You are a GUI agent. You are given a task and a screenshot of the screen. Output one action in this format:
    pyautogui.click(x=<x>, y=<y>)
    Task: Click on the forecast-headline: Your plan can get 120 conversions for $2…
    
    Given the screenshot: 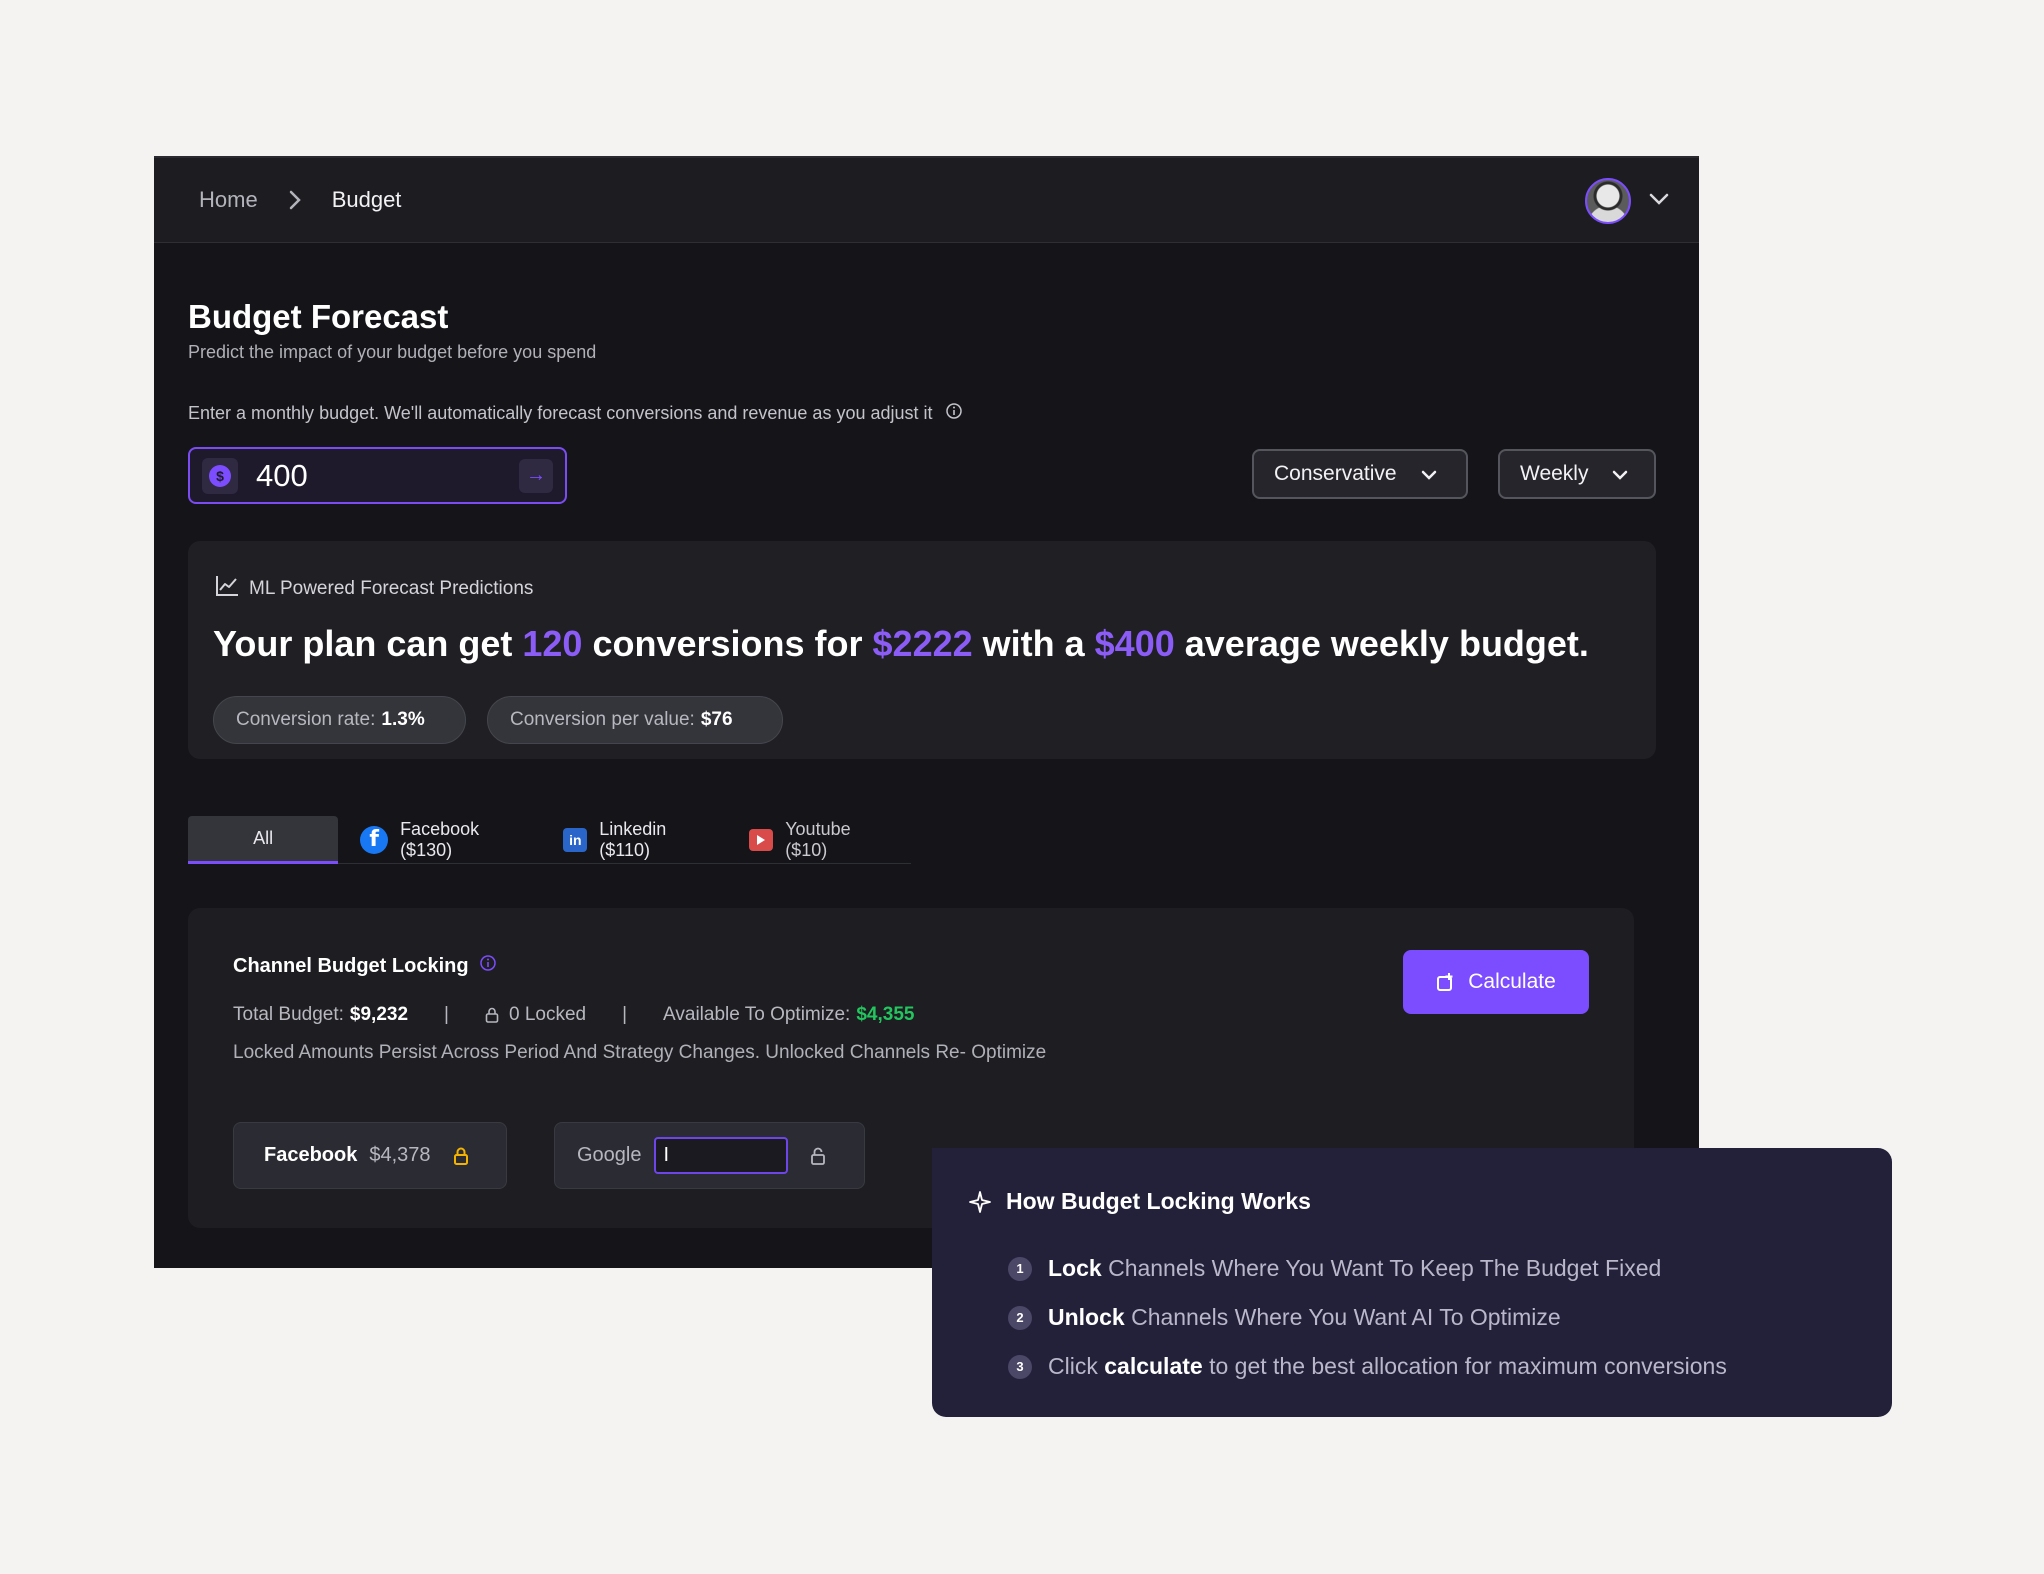 What is the action you would take?
    pyautogui.click(x=901, y=644)
    